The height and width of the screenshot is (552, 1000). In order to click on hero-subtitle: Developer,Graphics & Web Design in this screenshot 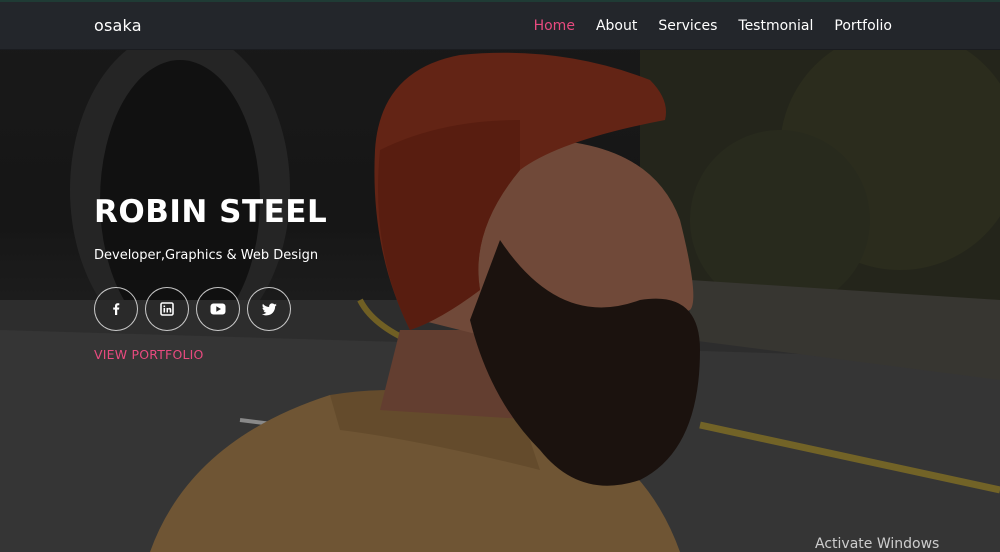, I will do `click(206, 255)`.